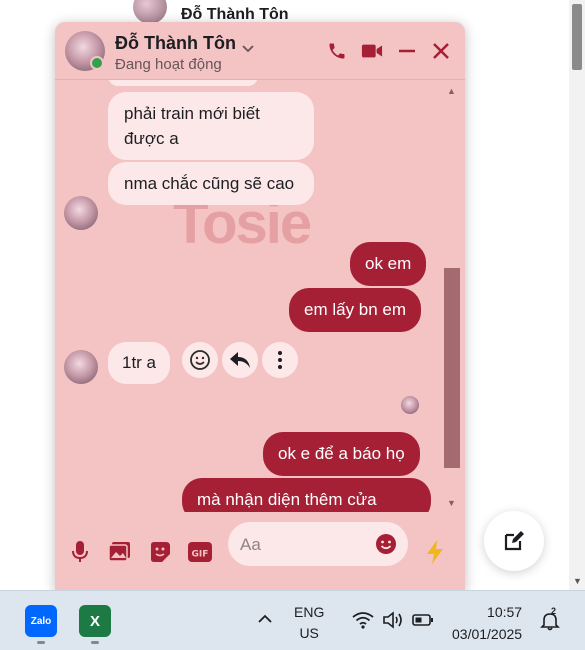 Image resolution: width=585 pixels, height=650 pixels. I want to click on message-input-placeholder: Aa, so click(250, 544).